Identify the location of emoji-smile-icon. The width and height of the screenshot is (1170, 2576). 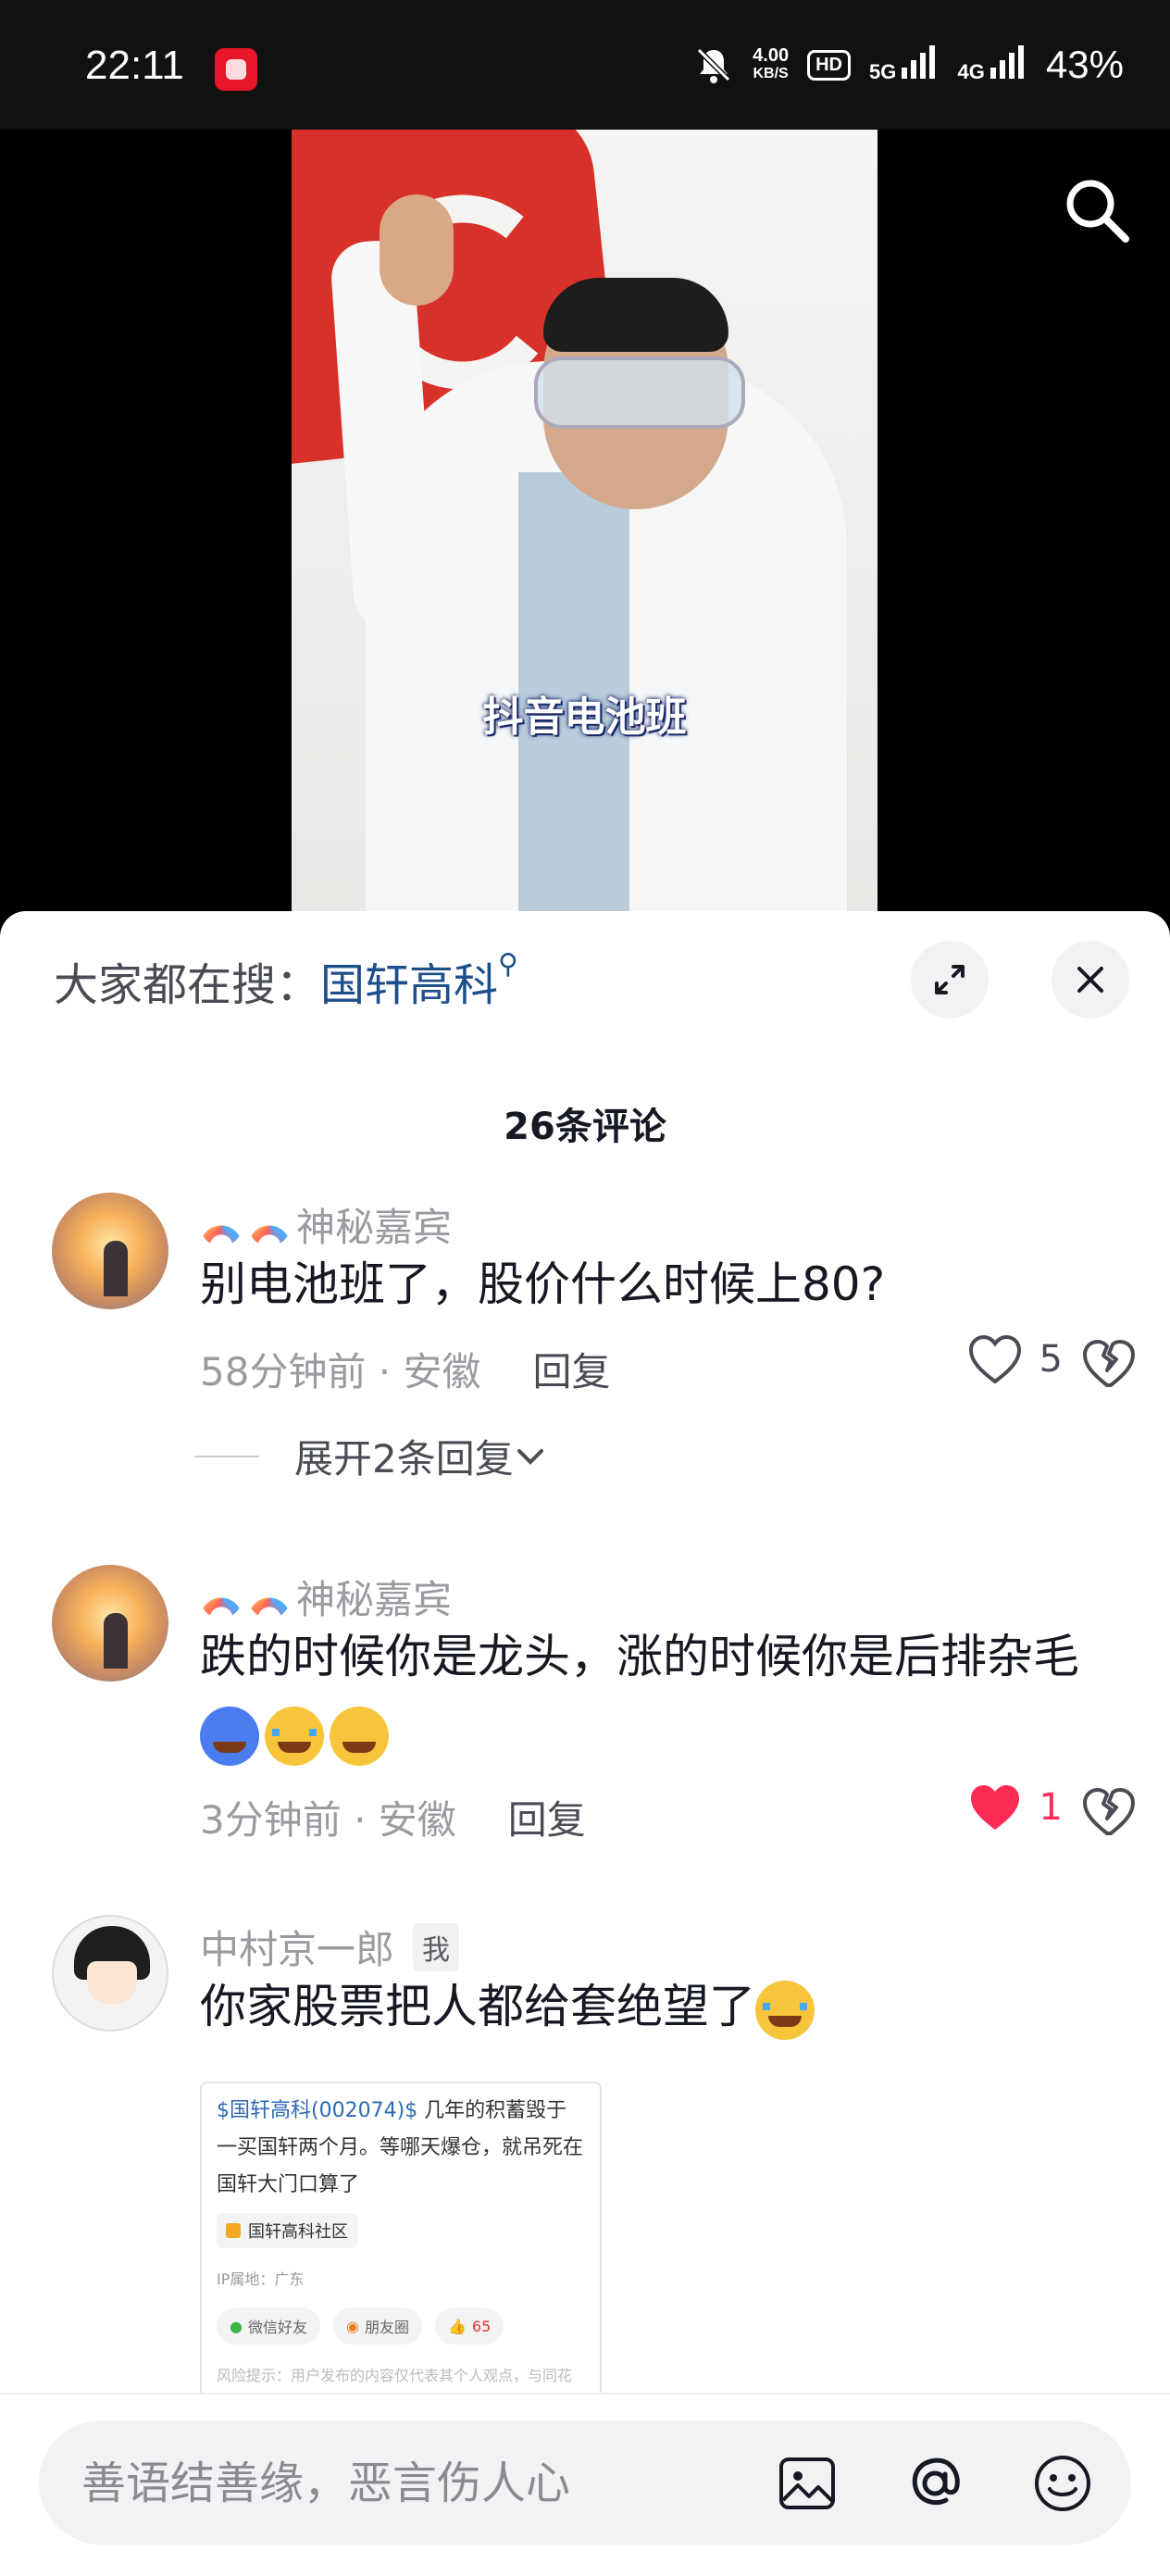
(1062, 2484).